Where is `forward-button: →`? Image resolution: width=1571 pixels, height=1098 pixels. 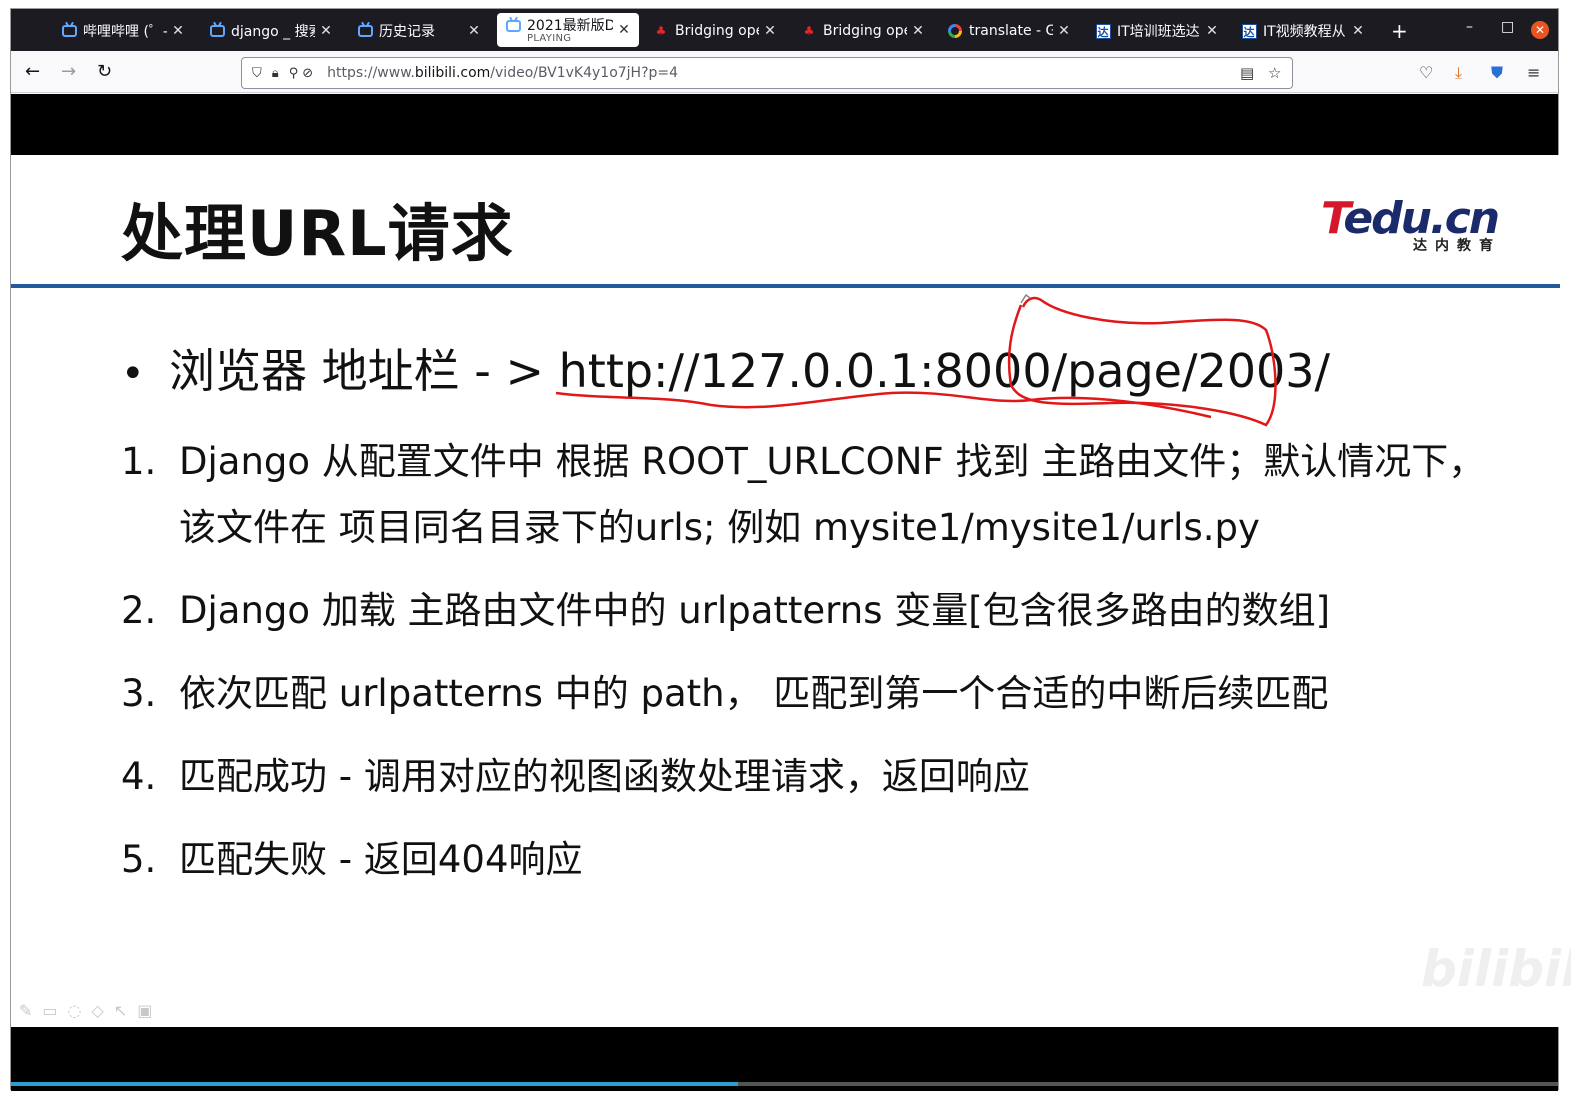 forward-button: → is located at coordinates (68, 71).